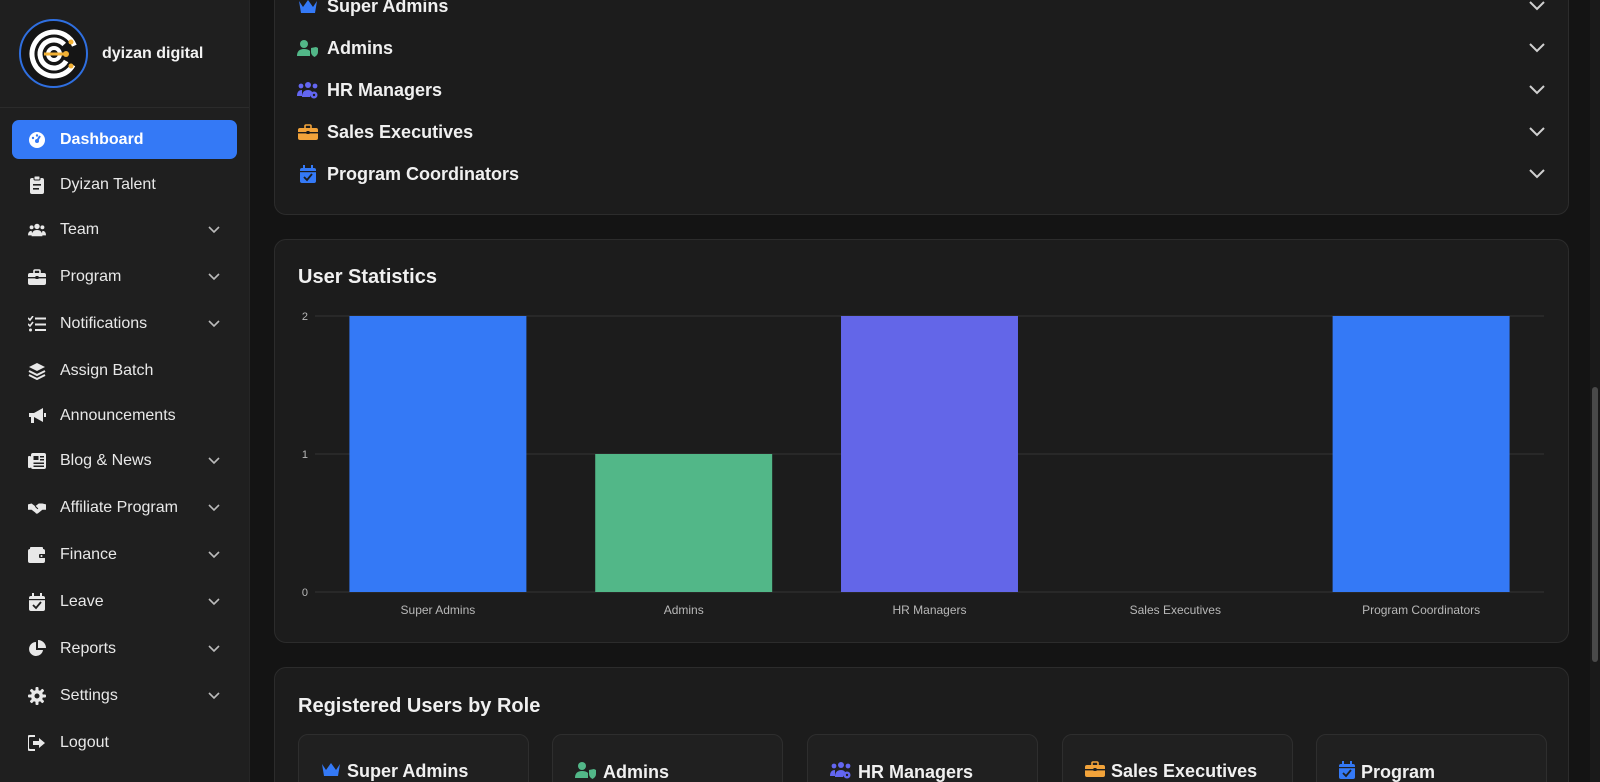 This screenshot has width=1600, height=782. I want to click on users-icon, so click(37, 230).